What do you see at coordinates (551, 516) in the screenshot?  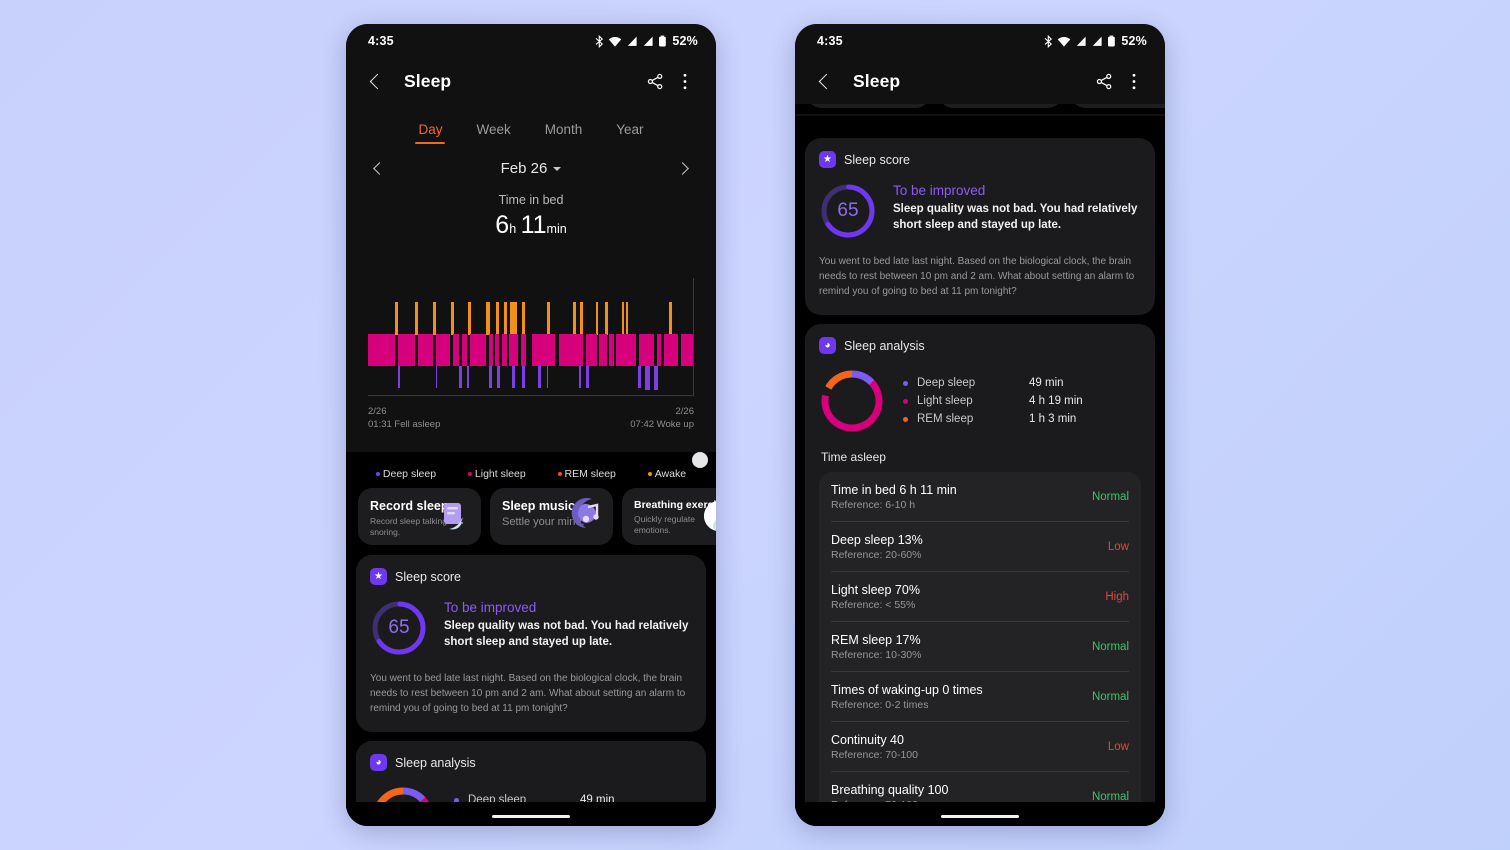 I see `action-card-sleep-music: Sleep music Settle your mind.` at bounding box center [551, 516].